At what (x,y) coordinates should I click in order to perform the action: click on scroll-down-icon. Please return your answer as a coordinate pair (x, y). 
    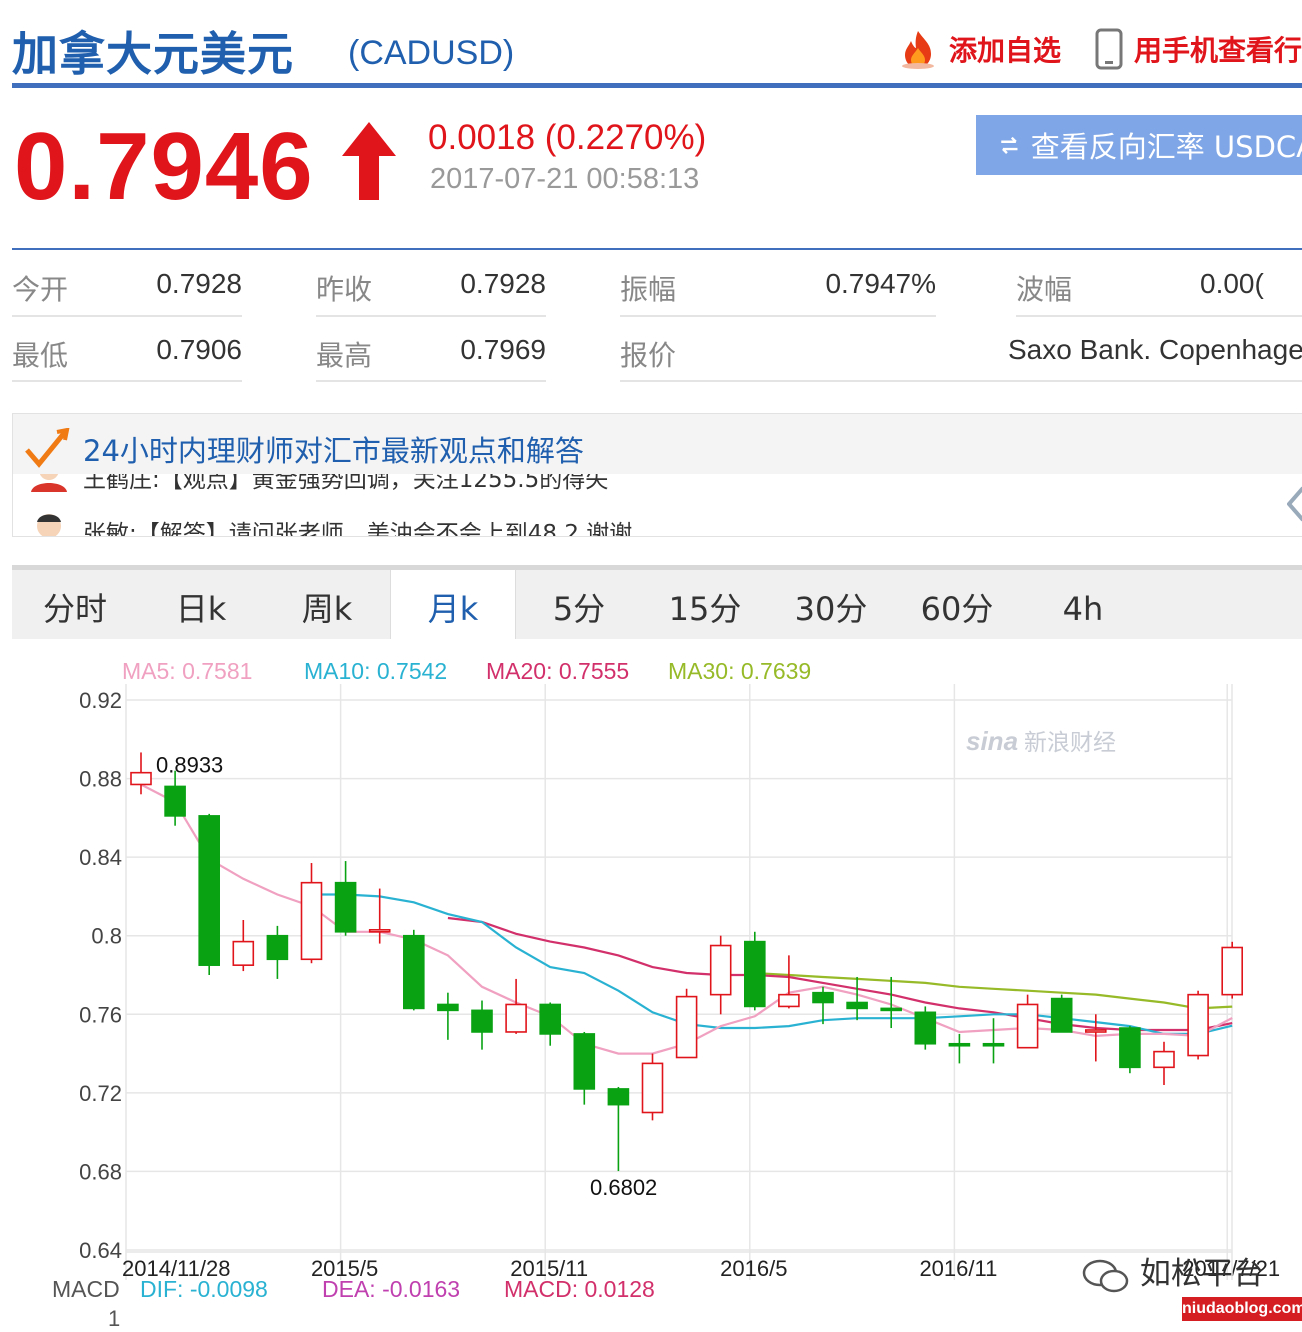
    Looking at the image, I should click on (1294, 504).